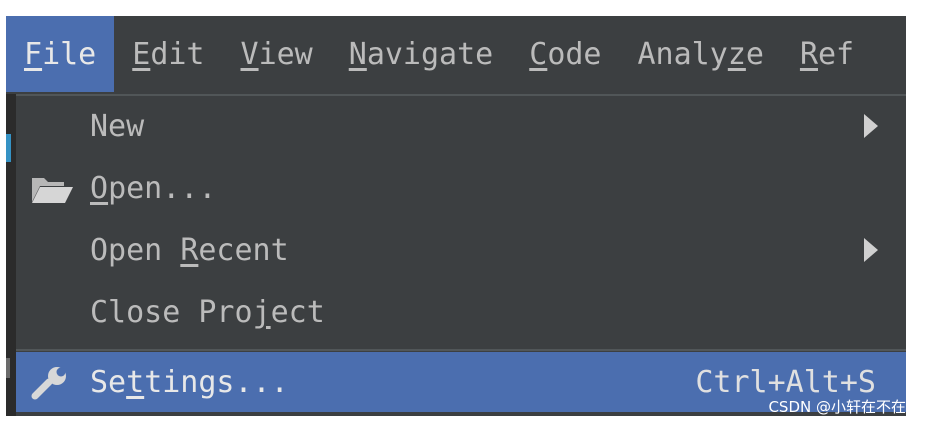 This screenshot has height=421, width=931. Describe the element at coordinates (277, 54) in the screenshot. I see `menu-view: View` at that location.